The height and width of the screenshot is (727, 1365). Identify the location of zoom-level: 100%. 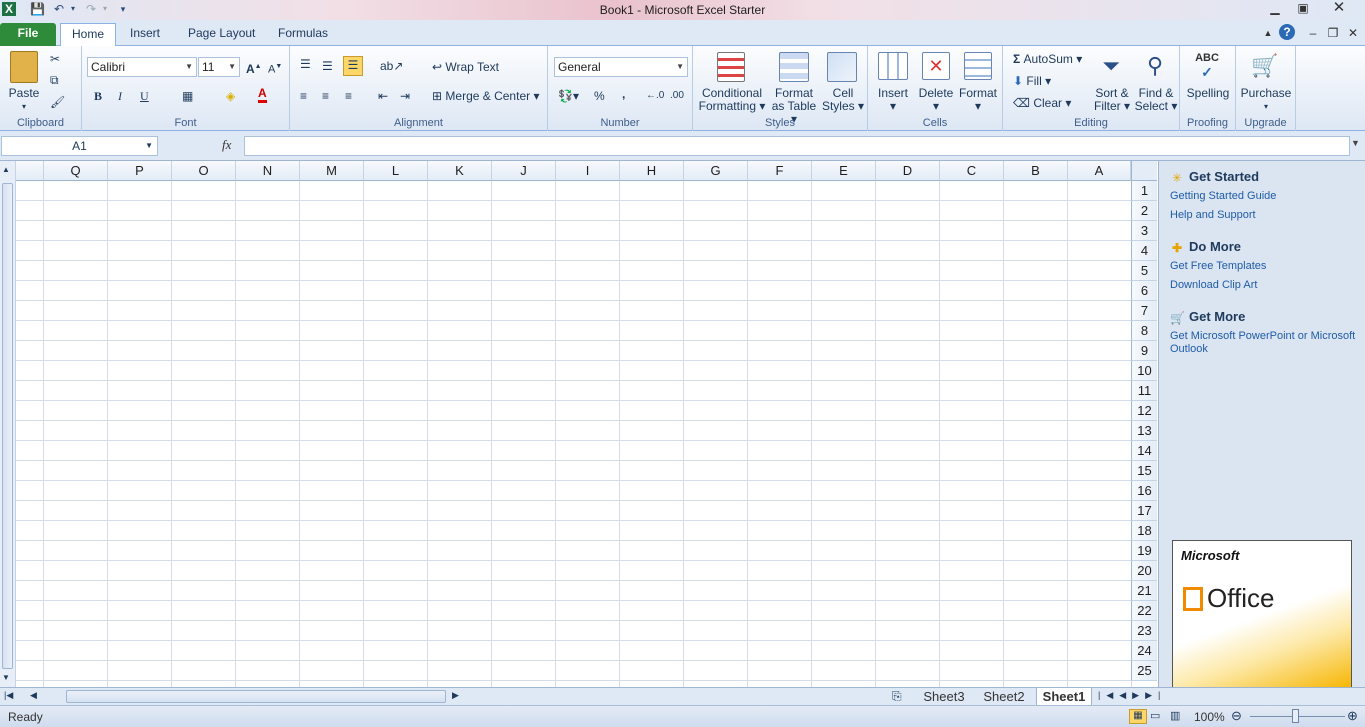
(1209, 717).